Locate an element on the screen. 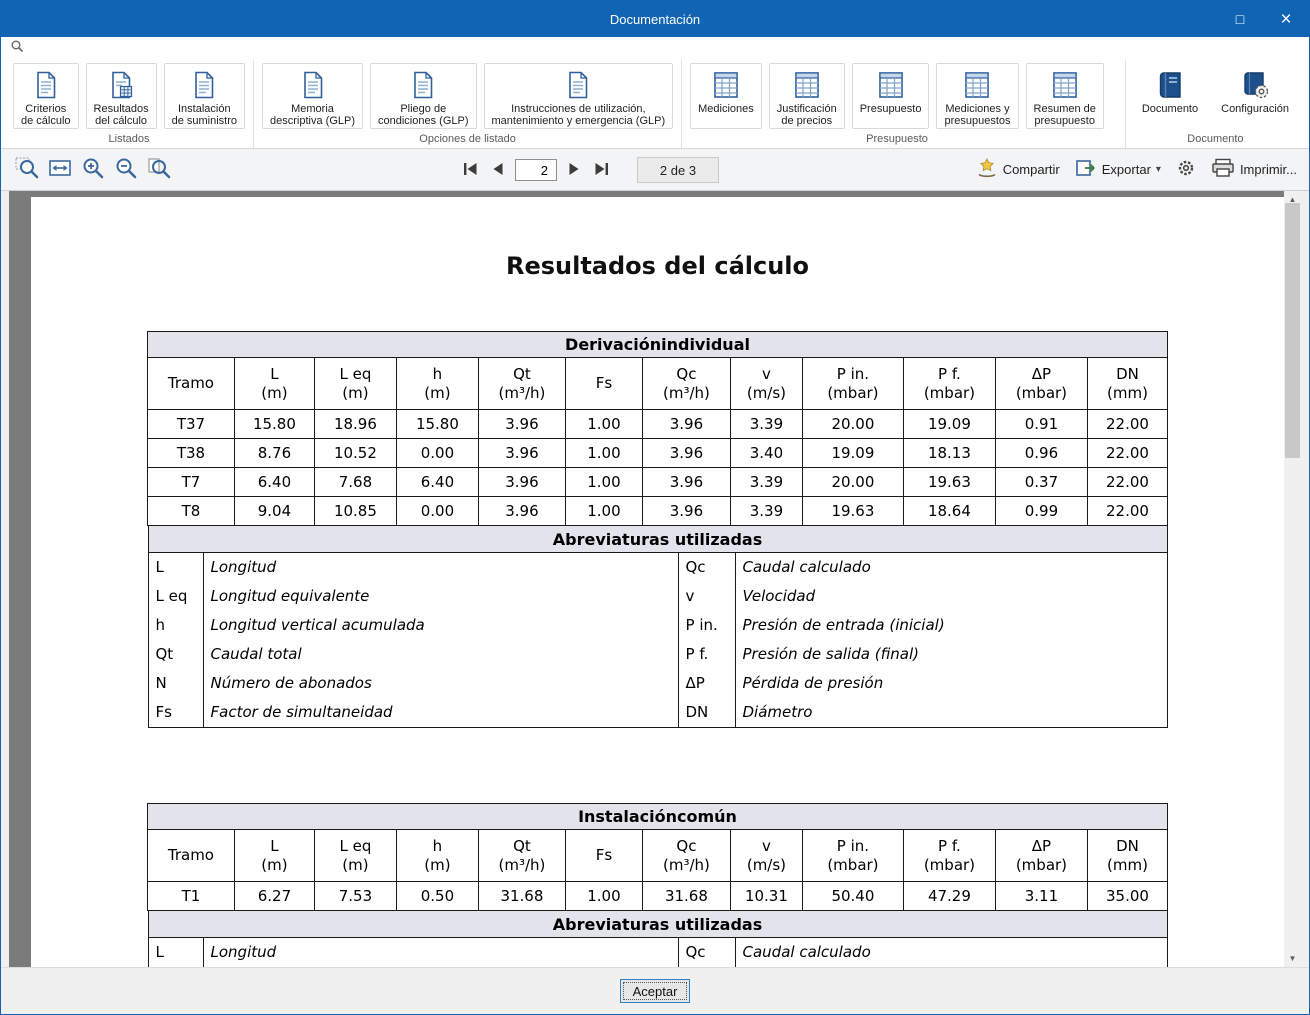 Image resolution: width=1310 pixels, height=1015 pixels. table-cell: T38 is located at coordinates (190, 453).